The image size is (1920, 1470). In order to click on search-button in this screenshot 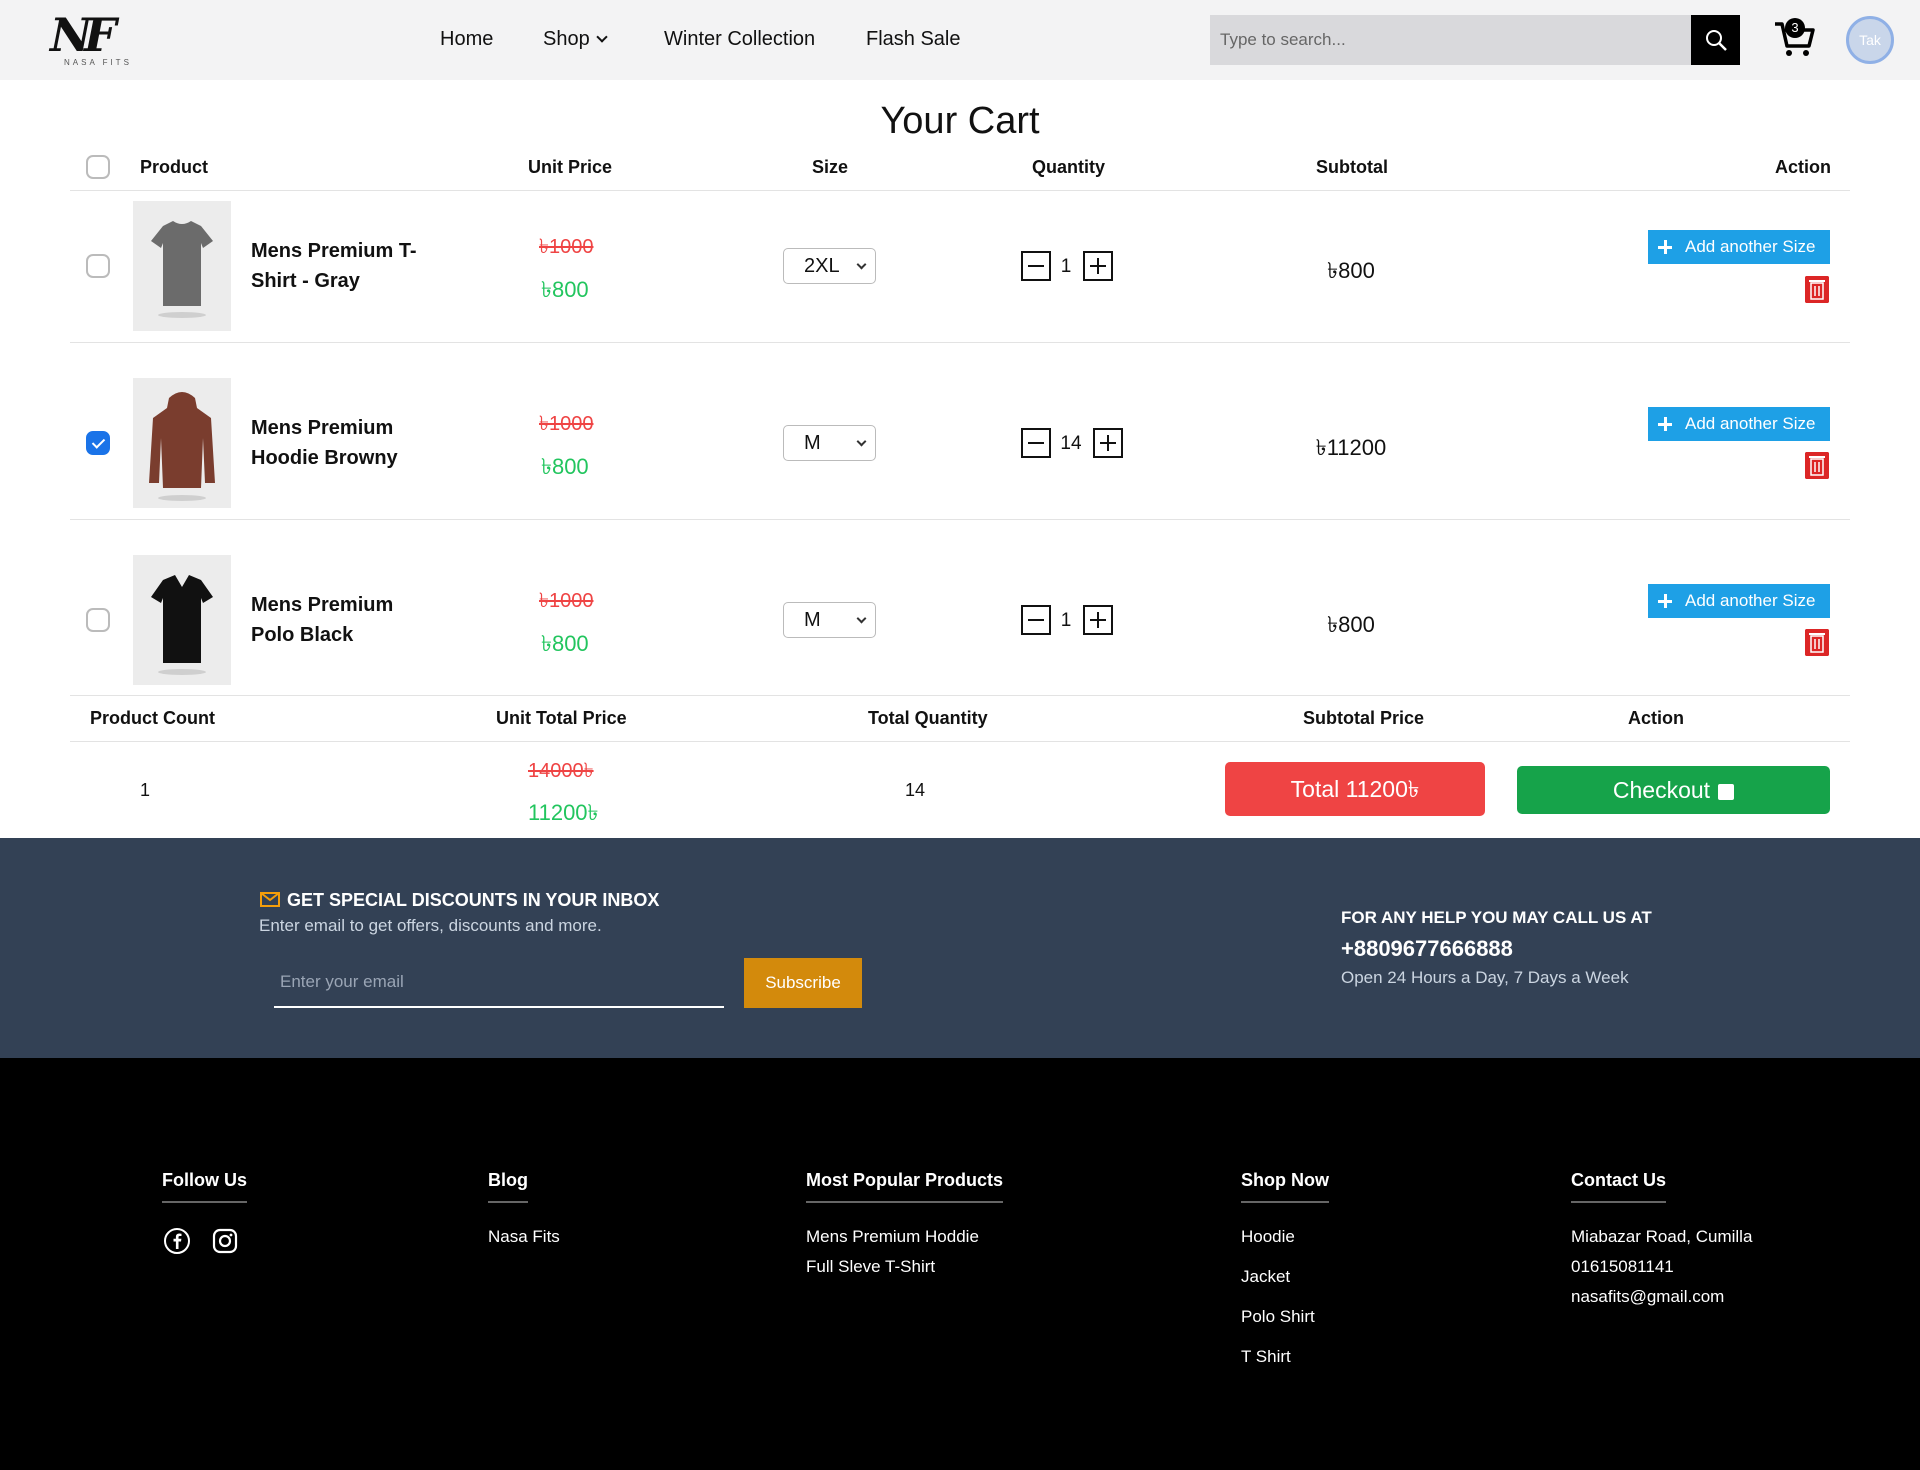, I will do `click(1715, 40)`.